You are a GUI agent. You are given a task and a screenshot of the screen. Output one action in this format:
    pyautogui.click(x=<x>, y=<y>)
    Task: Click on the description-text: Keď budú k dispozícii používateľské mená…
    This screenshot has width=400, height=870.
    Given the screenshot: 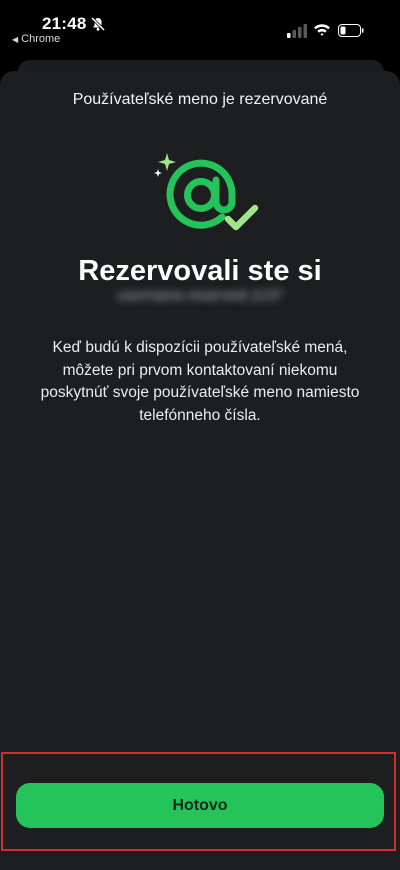 What is the action you would take?
    pyautogui.click(x=200, y=381)
    